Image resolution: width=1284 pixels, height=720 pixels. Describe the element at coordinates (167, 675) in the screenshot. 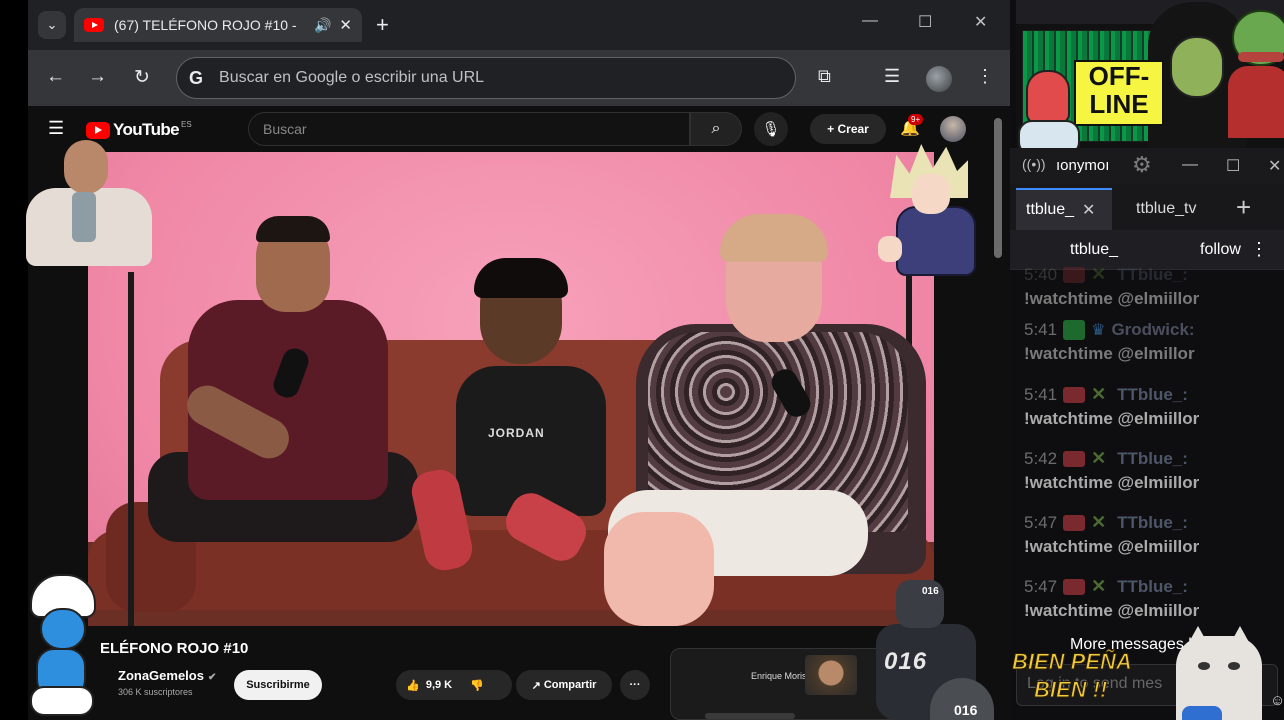

I see `channel-name: ZonaGemelos ✔` at that location.